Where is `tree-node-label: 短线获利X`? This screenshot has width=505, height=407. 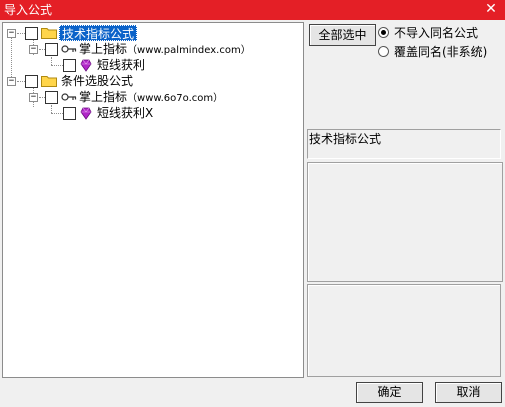
tree-node-label: 短线获利X is located at coordinates (125, 113).